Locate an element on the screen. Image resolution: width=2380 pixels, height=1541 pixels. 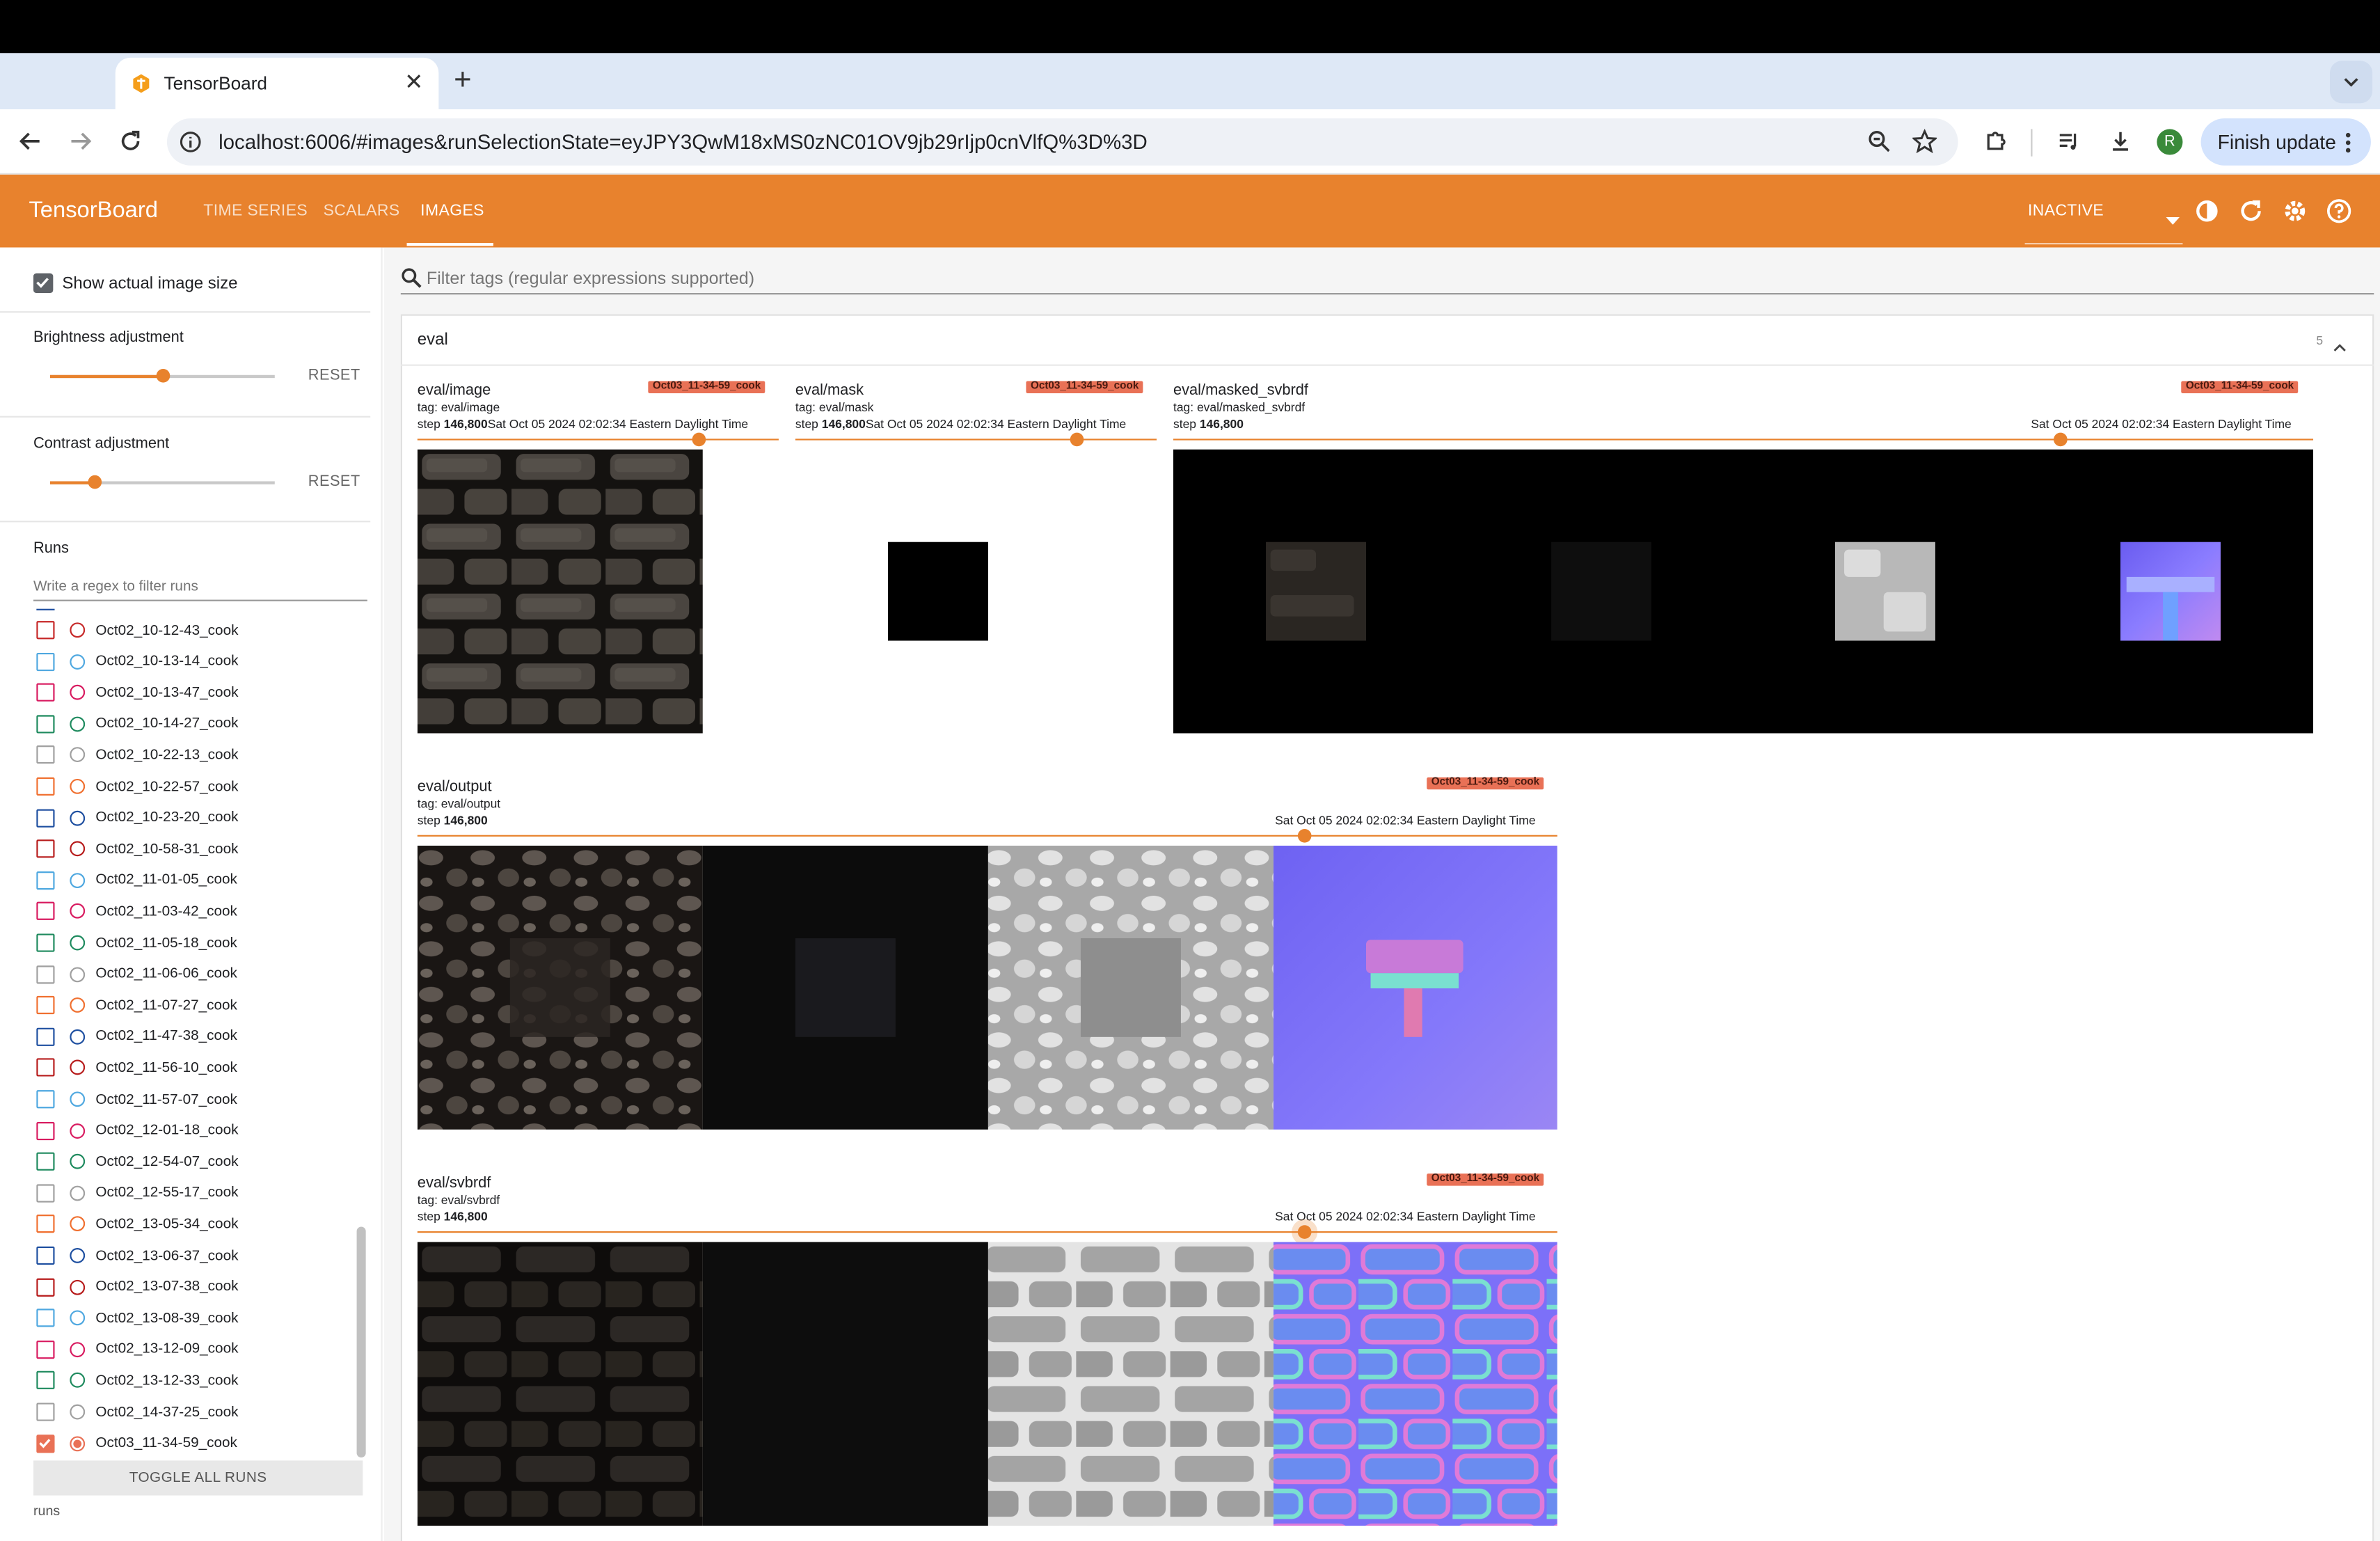
step-slider-output is located at coordinates (987, 836).